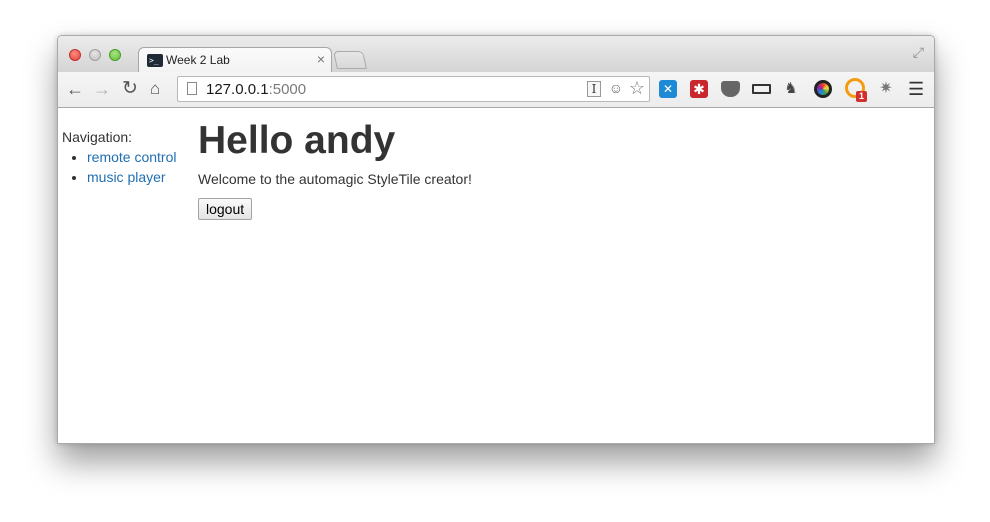  I want to click on alien-icon: ☺, so click(616, 88).